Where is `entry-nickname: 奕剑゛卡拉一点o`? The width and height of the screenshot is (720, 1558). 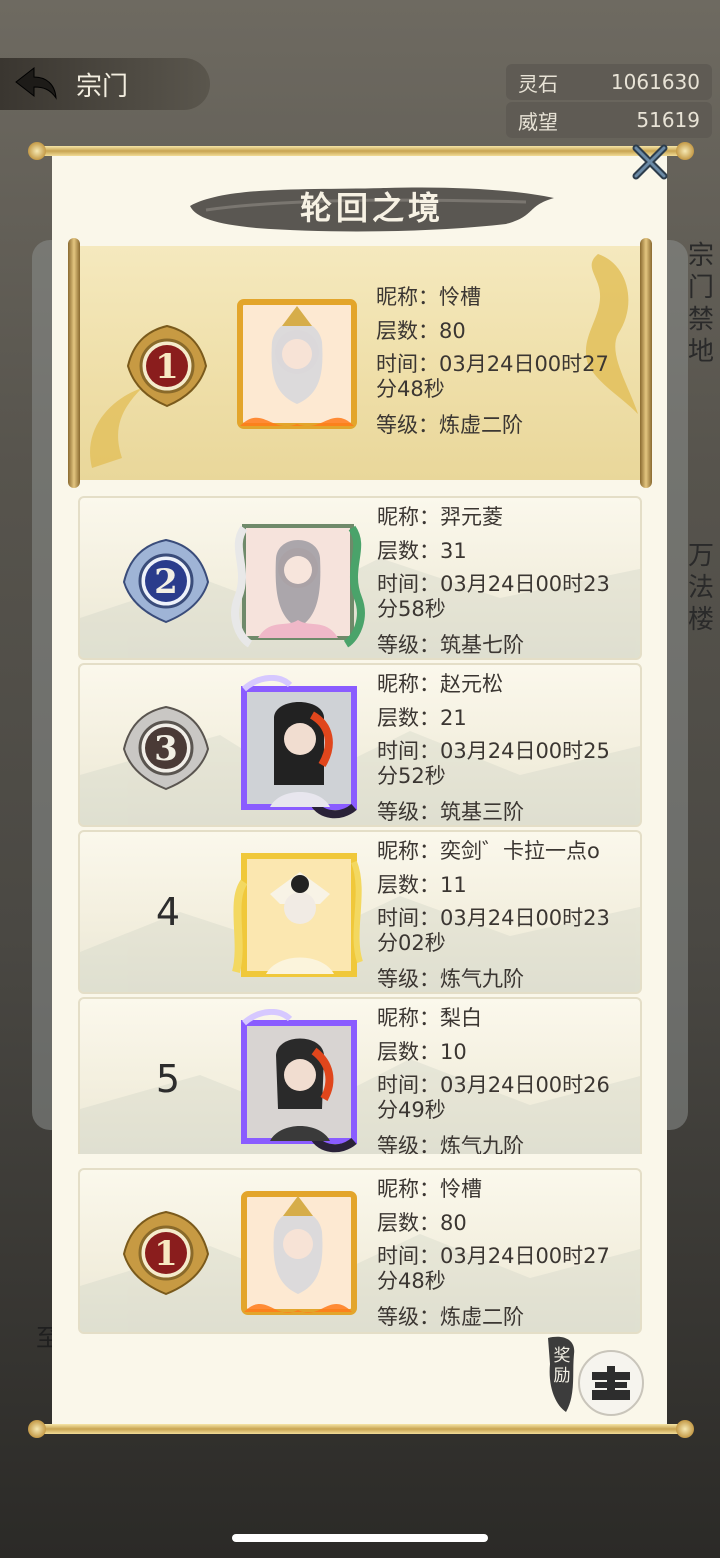
entry-nickname: 奕剑゛卡拉一点o is located at coordinates (520, 851).